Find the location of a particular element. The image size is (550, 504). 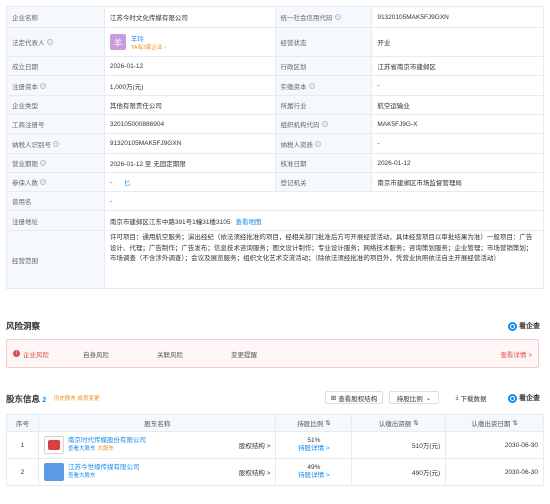

row-index: 1 is located at coordinates (23, 445).